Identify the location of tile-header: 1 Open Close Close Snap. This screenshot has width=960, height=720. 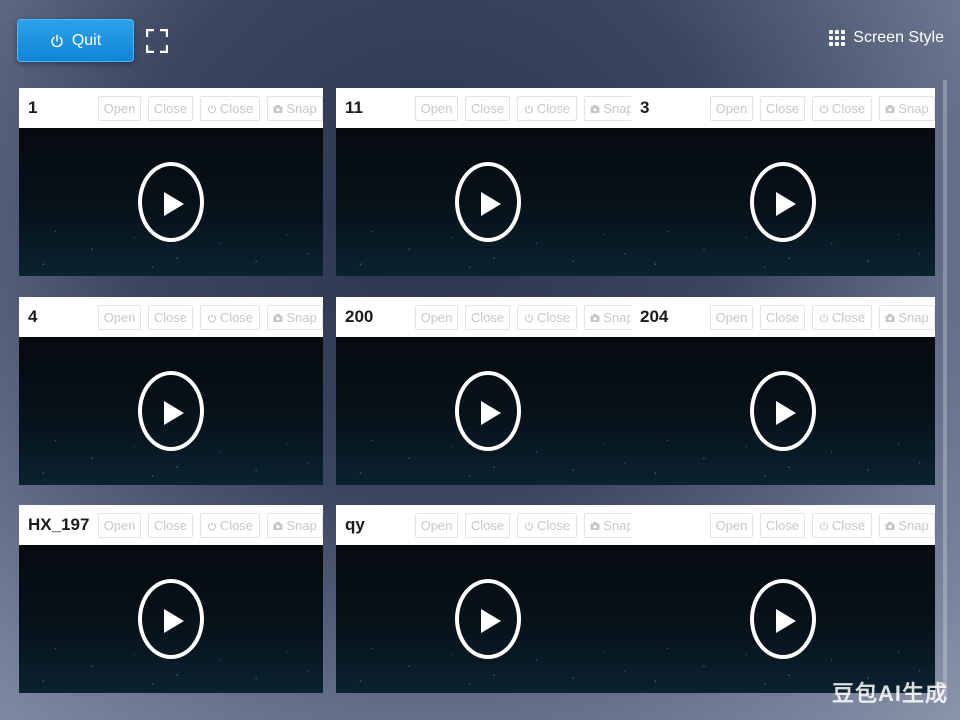
(171, 108).